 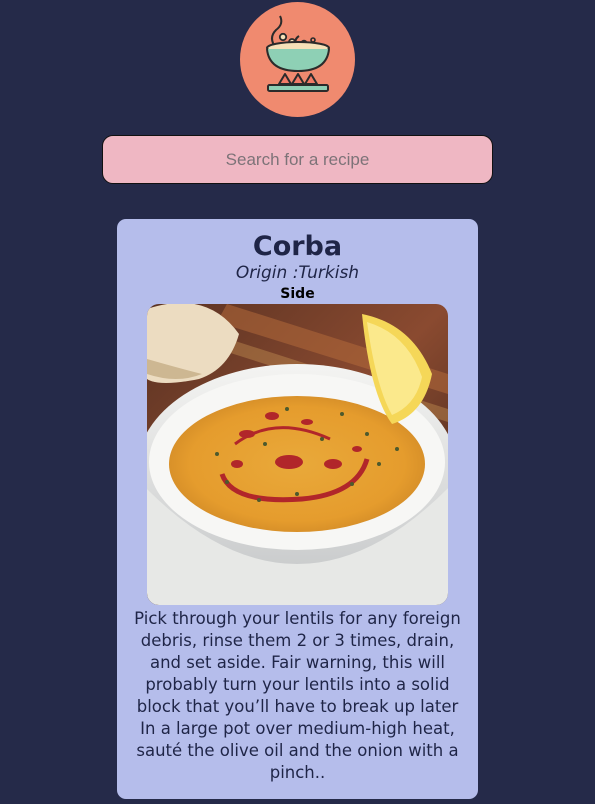 I want to click on recipe-origin: Origin :Turkish, so click(x=297, y=273).